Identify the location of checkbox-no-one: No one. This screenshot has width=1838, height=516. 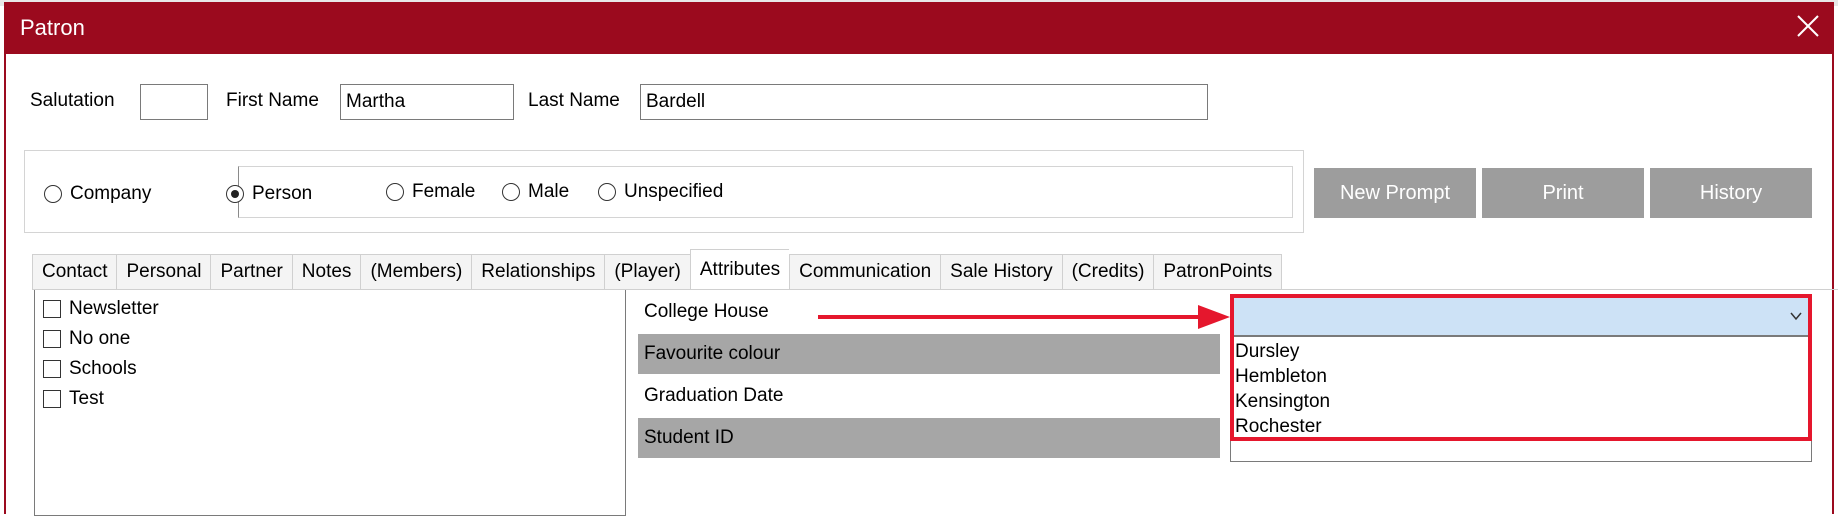
(86, 339).